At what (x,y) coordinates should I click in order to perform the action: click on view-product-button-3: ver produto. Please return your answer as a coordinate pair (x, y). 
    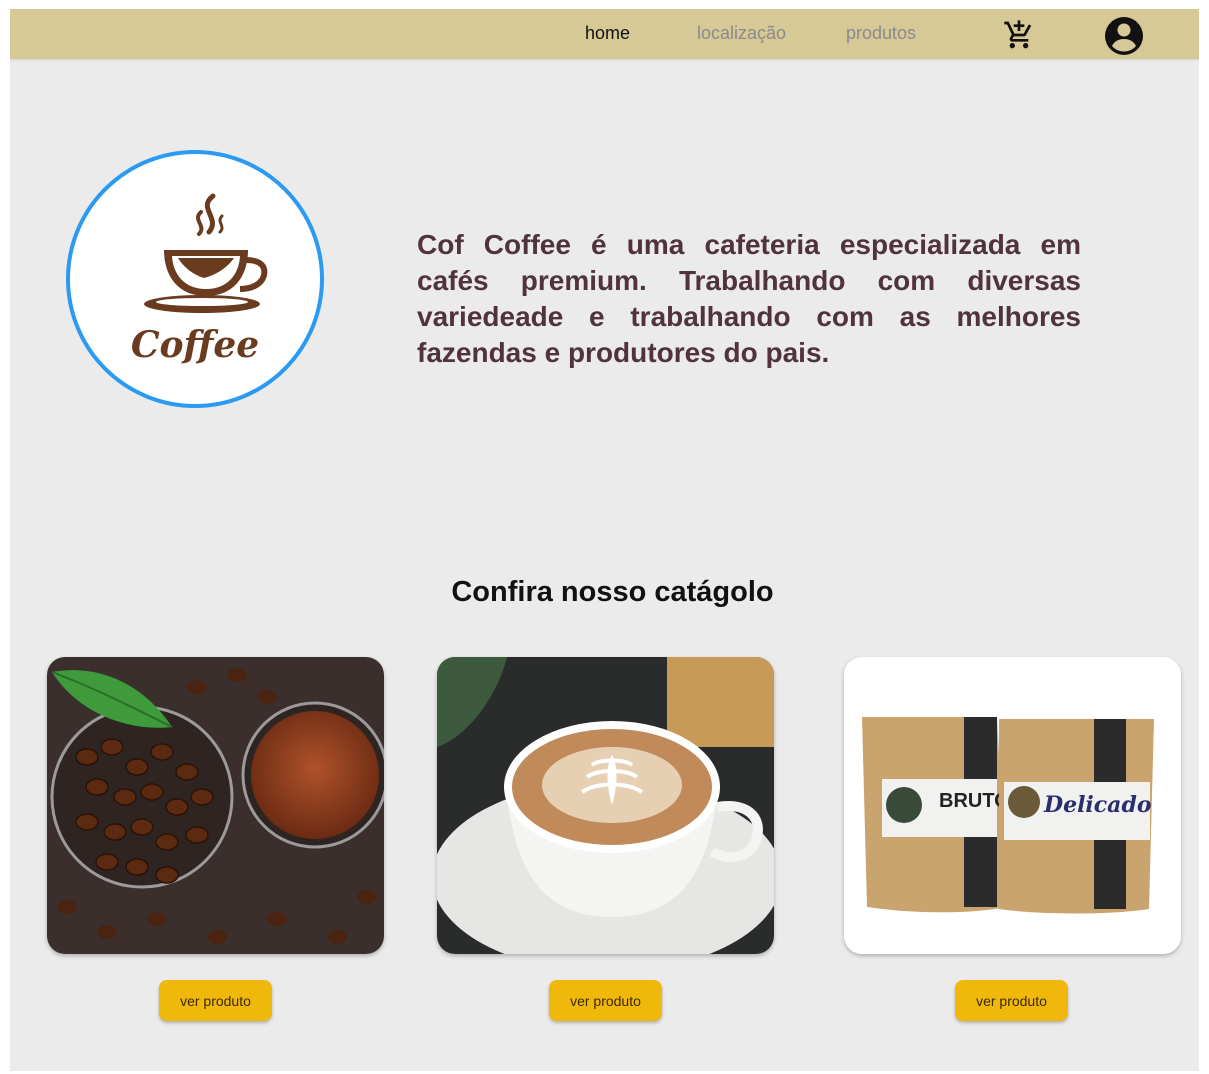
    Looking at the image, I should click on (1011, 1000).